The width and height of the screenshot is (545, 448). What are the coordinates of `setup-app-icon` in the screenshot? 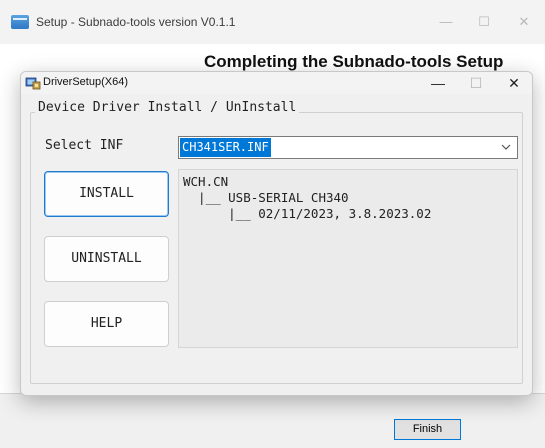 It's located at (20, 22).